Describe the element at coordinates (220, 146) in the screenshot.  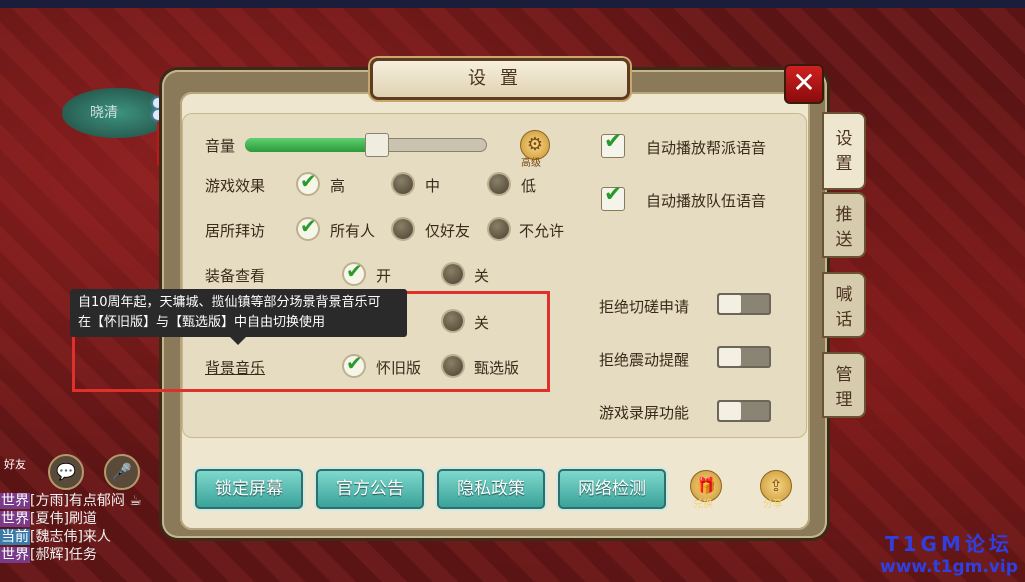
I see `volume-label: 音量` at that location.